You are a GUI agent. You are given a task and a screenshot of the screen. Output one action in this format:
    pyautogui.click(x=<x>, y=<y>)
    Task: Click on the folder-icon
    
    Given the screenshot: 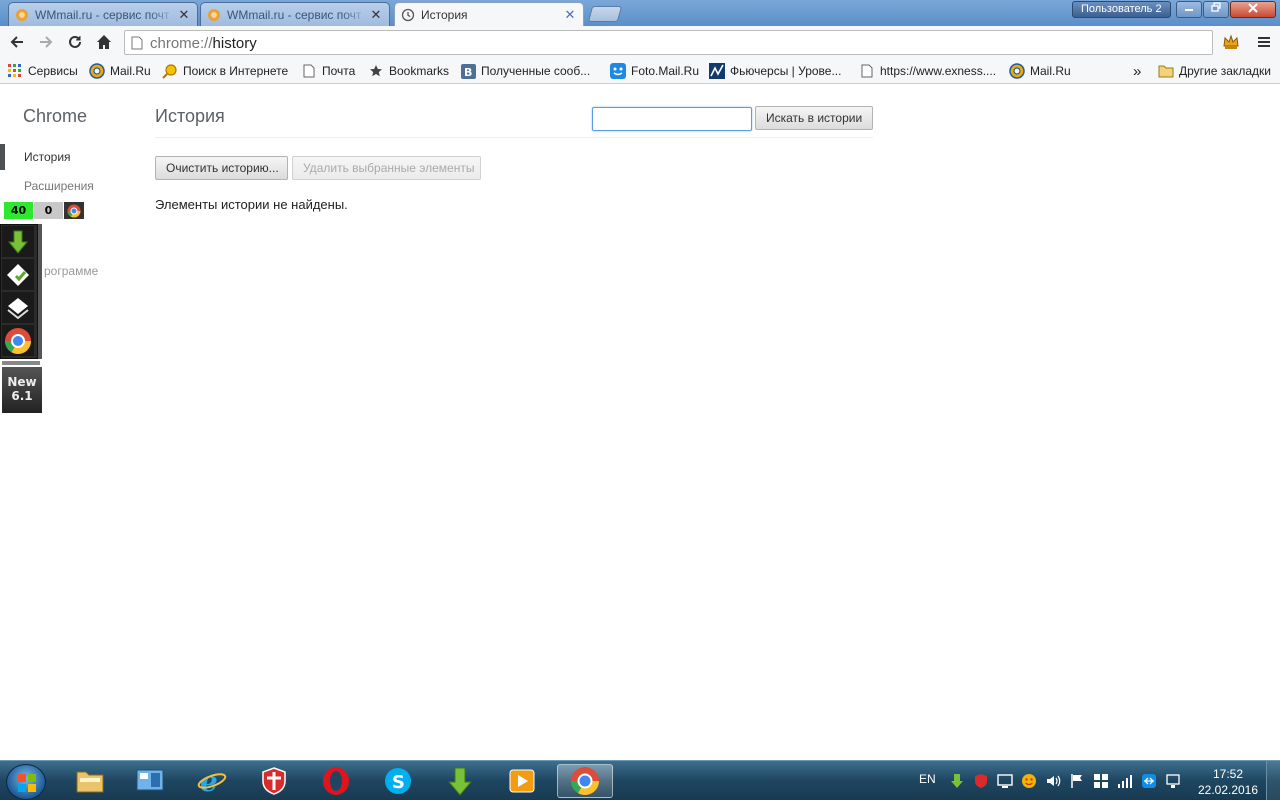 What is the action you would take?
    pyautogui.click(x=1166, y=71)
    